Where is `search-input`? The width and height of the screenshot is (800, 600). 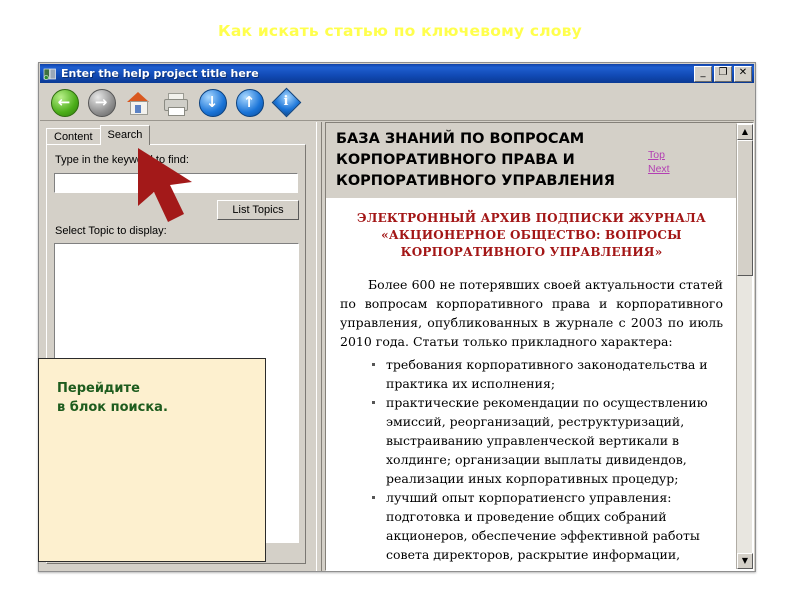 search-input is located at coordinates (176, 183).